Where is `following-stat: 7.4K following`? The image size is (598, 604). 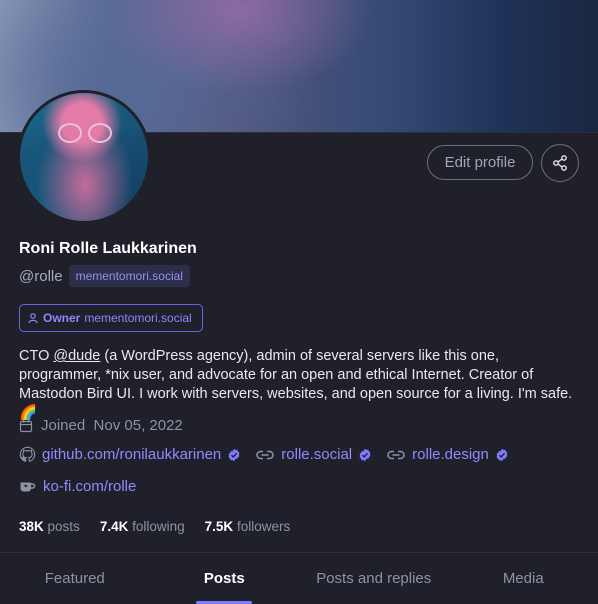
following-stat: 7.4K following is located at coordinates (142, 526).